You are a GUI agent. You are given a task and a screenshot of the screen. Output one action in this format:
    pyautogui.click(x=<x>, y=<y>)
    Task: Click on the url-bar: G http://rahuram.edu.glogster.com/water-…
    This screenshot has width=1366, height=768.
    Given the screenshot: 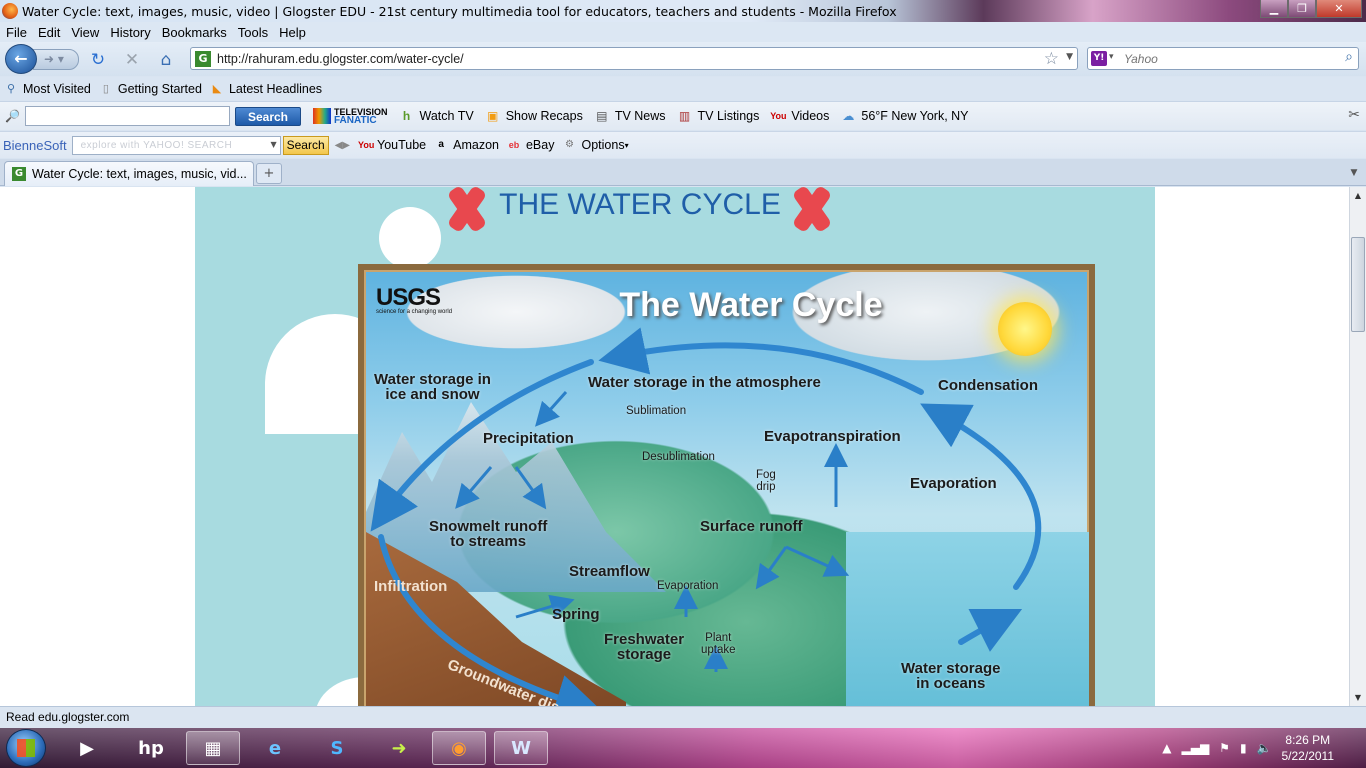 What is the action you would take?
    pyautogui.click(x=634, y=58)
    